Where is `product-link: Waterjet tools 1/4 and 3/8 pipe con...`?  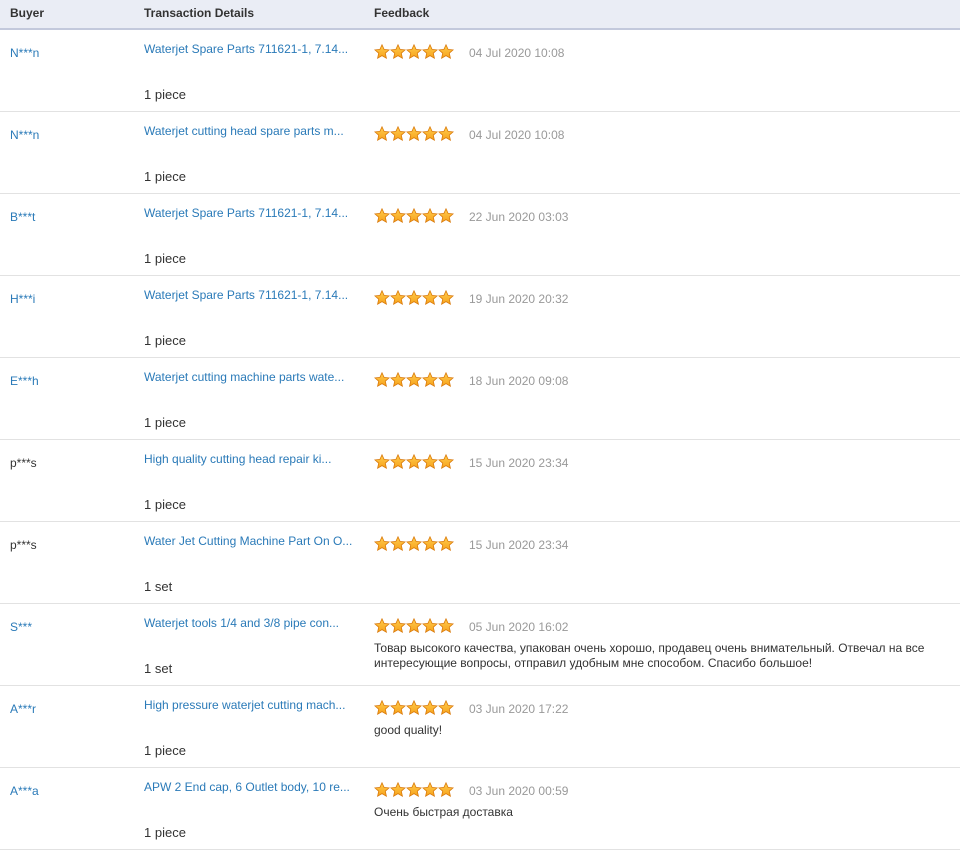
product-link: Waterjet tools 1/4 and 3/8 pipe con... is located at coordinates (251, 623).